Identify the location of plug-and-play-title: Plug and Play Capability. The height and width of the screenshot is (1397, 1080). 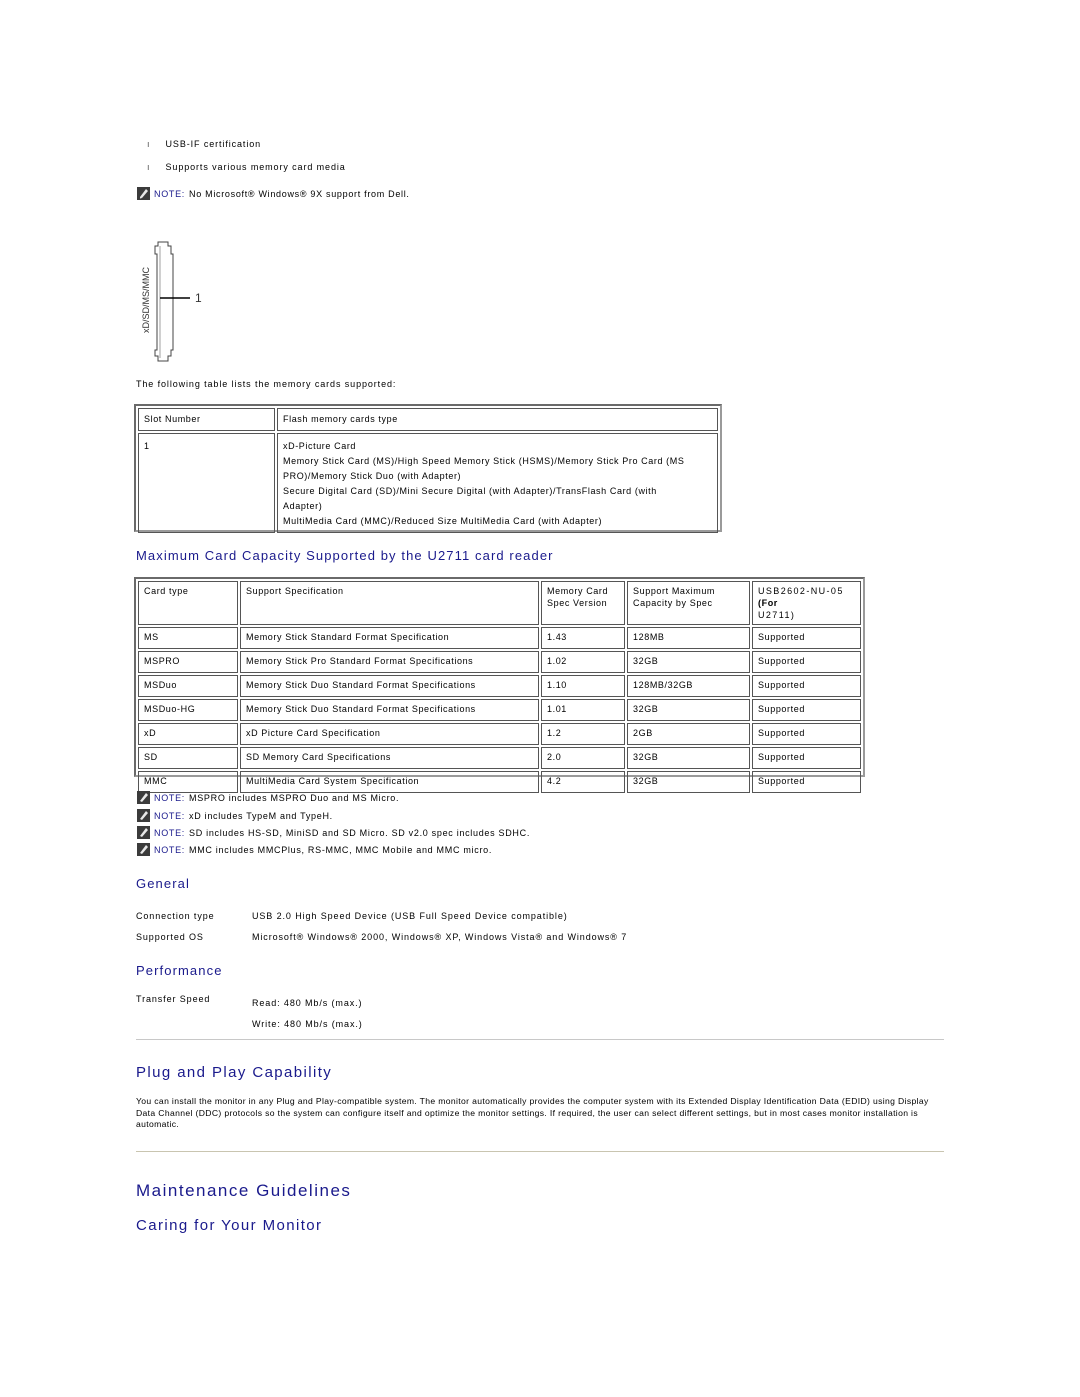
(234, 1072).